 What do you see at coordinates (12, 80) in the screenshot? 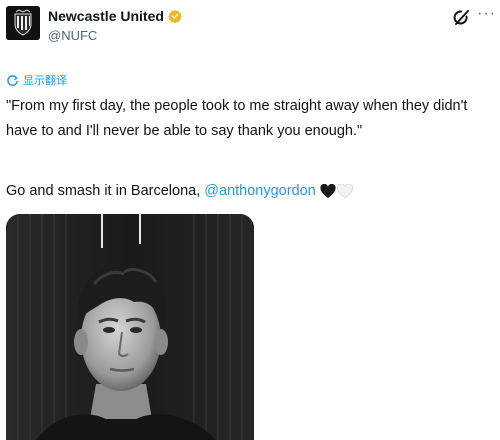
I see `translate-icon` at bounding box center [12, 80].